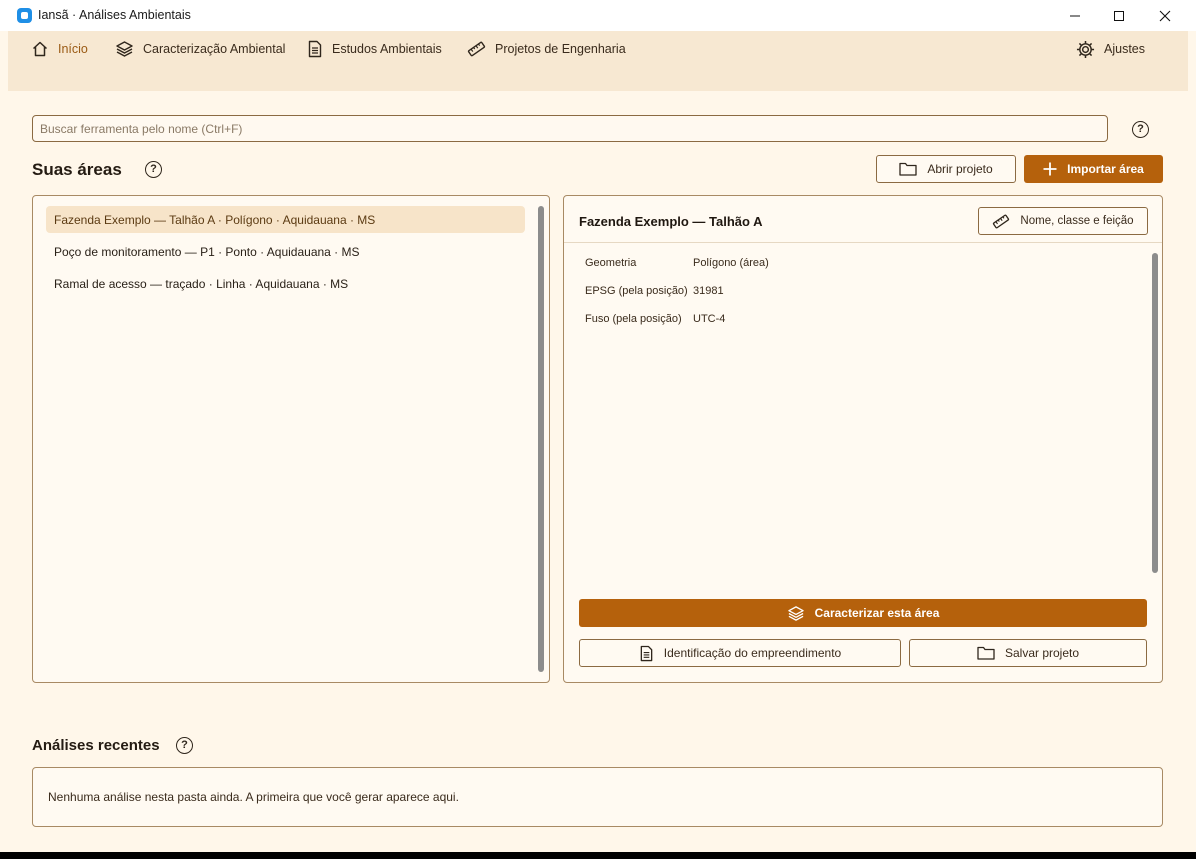 The width and height of the screenshot is (1196, 859). I want to click on edit-name-button: Nome, classe e feição, so click(1063, 221).